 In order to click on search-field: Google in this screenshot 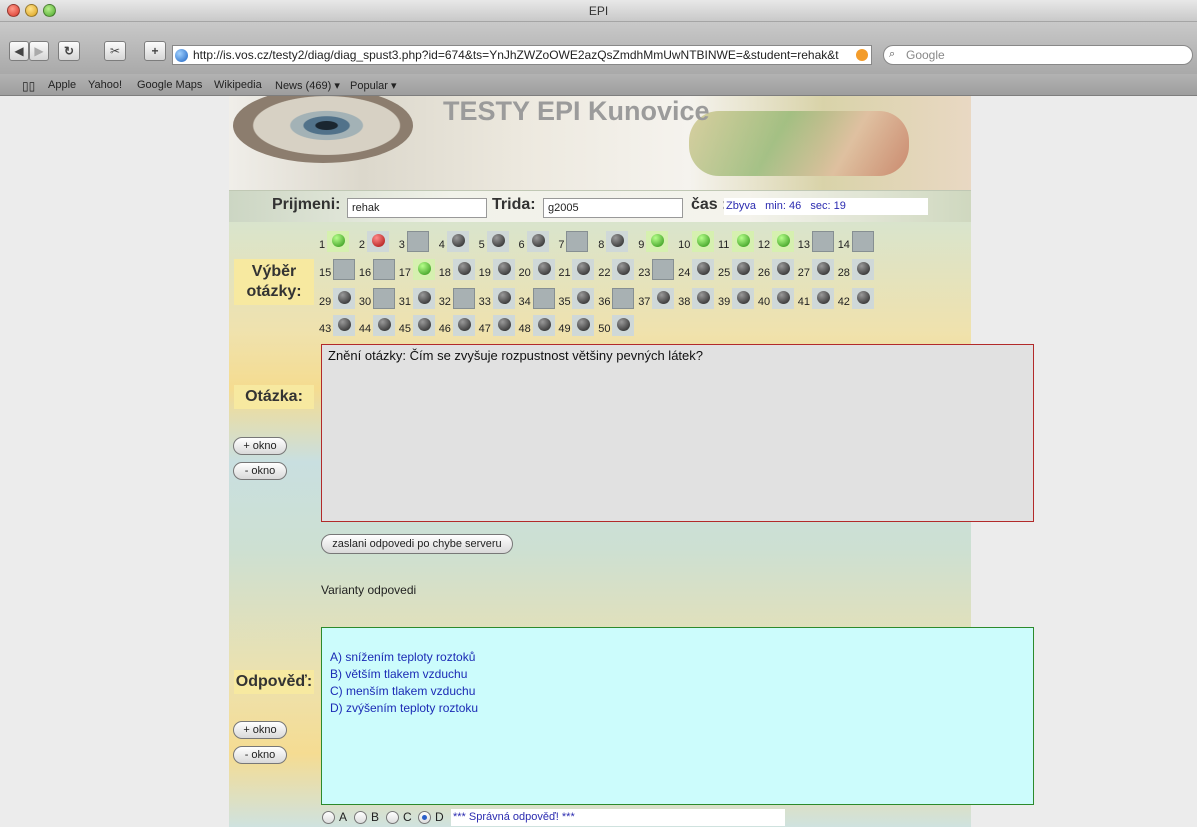, I will do `click(1038, 55)`.